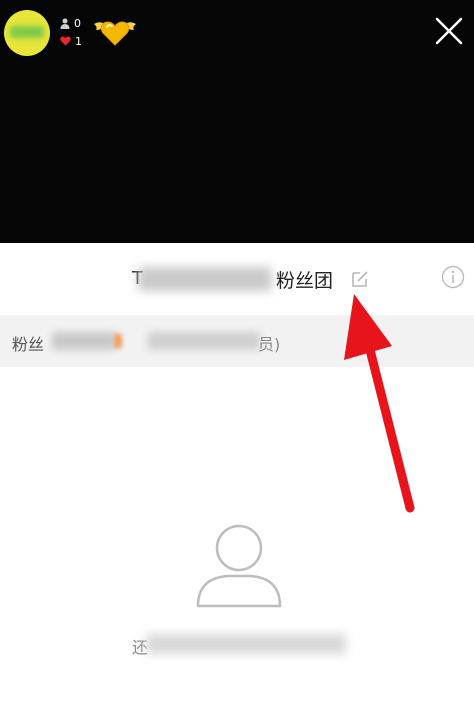 The width and height of the screenshot is (474, 717). I want to click on edit-icon, so click(360, 279).